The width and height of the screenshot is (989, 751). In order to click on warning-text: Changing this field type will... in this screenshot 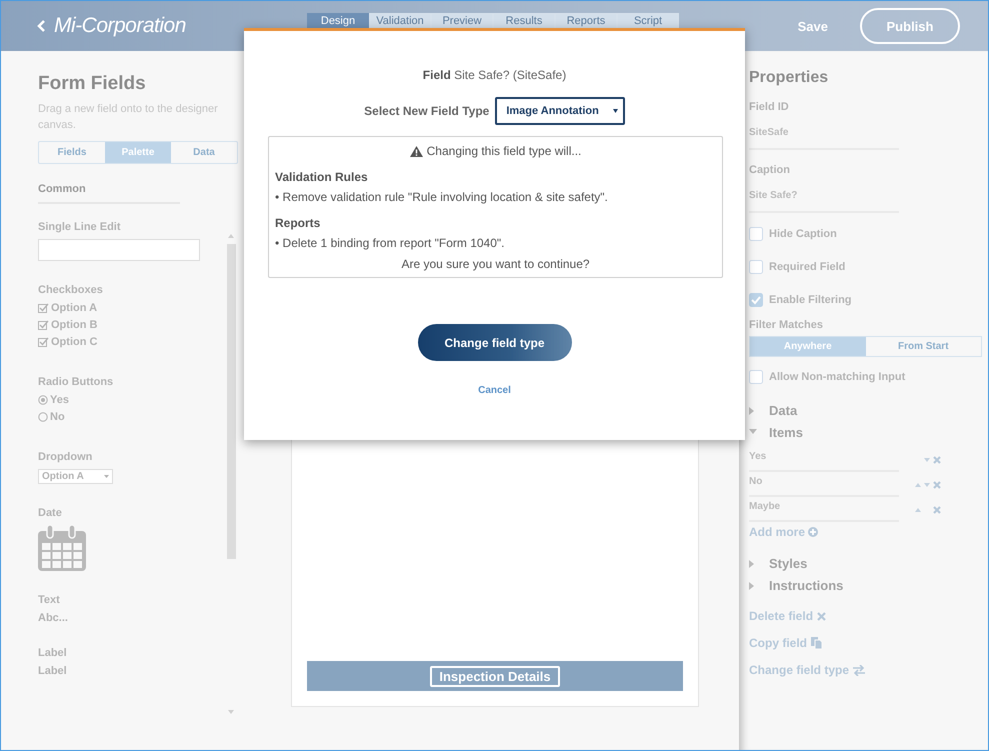, I will do `click(504, 151)`.